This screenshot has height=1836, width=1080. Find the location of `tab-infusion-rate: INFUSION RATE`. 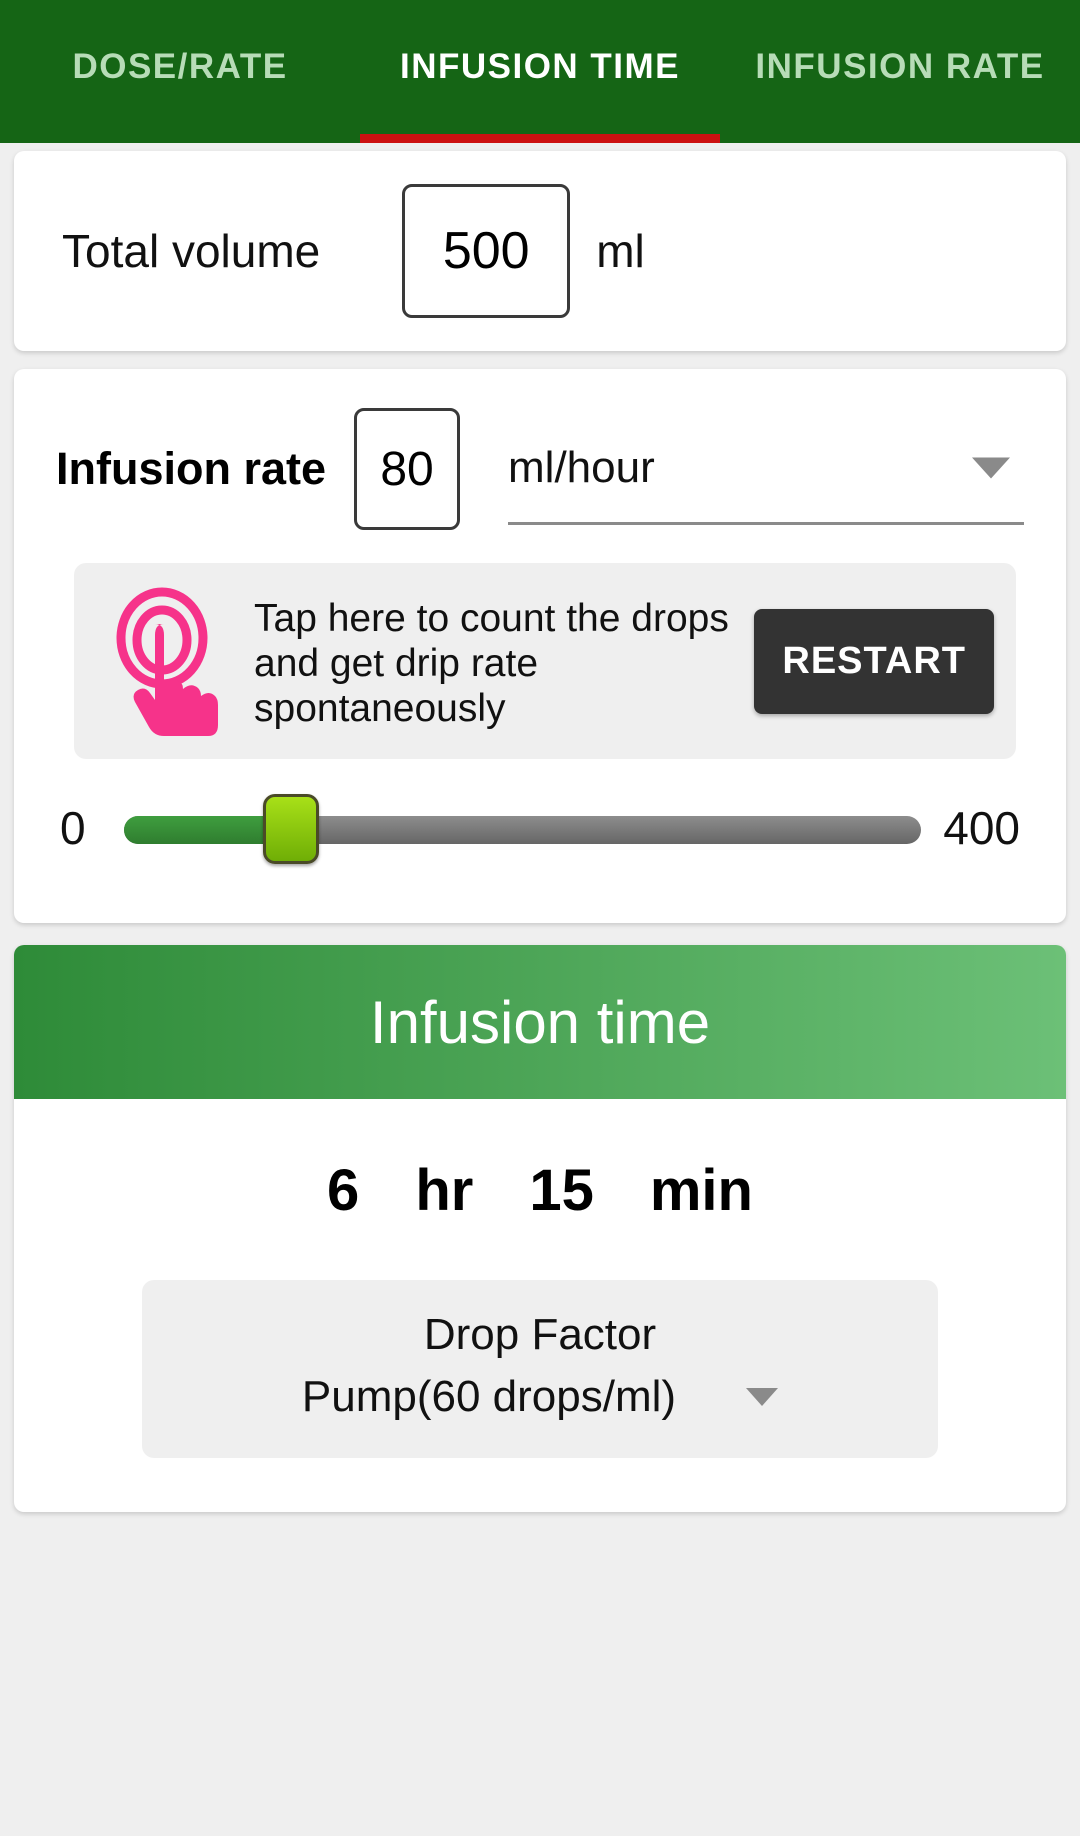

tab-infusion-rate: INFUSION RATE is located at coordinates (900, 72).